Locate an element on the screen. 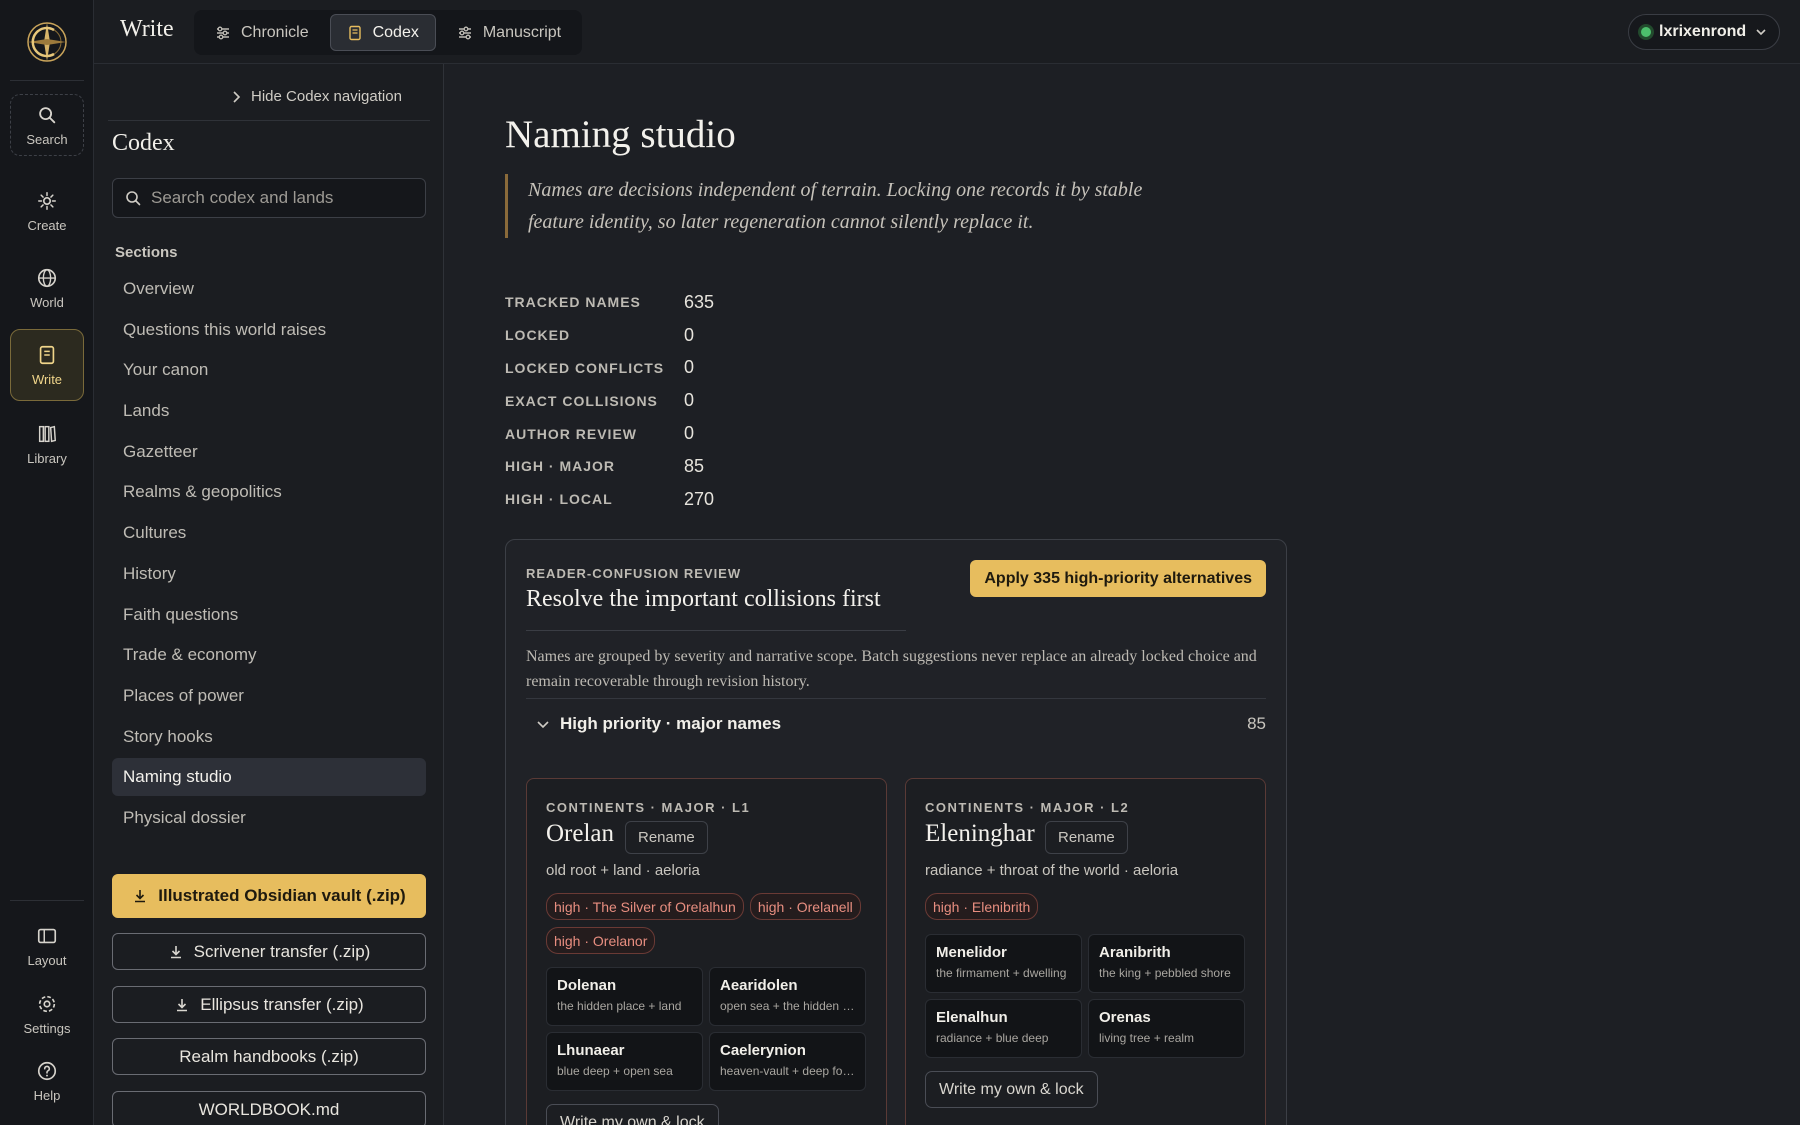  alternative-etymology: open sea + the hidden place is located at coordinates (787, 1006).